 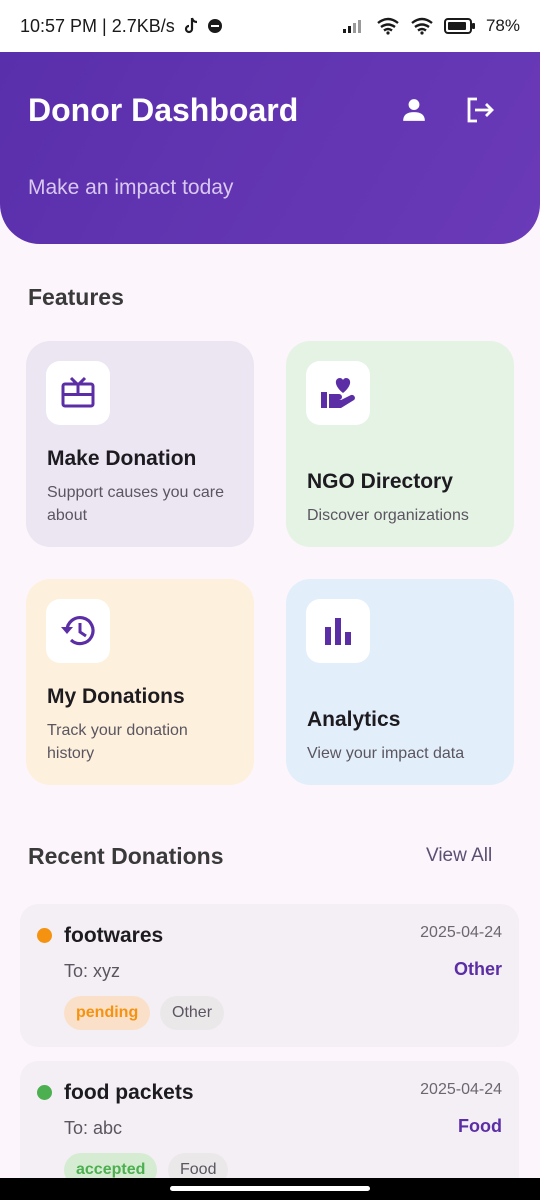 What do you see at coordinates (76, 297) in the screenshot?
I see `features-heading: Features` at bounding box center [76, 297].